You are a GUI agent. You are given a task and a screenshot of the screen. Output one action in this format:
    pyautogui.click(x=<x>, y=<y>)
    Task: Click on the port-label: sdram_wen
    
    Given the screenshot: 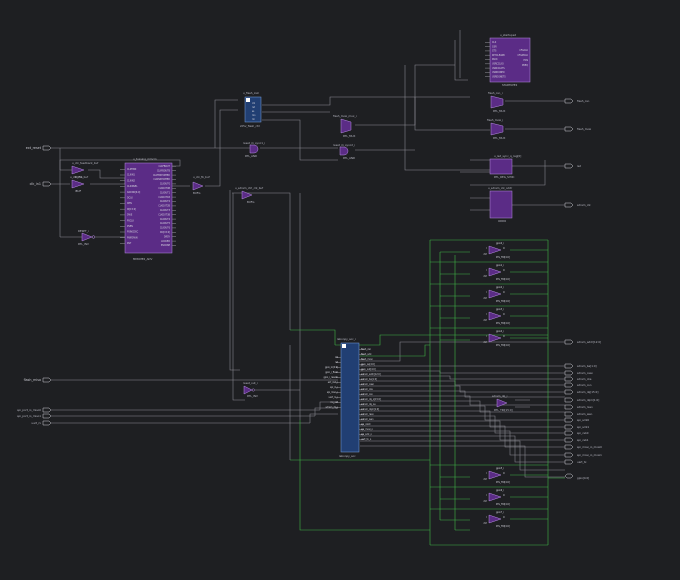 What is the action you would take?
    pyautogui.click(x=585, y=414)
    